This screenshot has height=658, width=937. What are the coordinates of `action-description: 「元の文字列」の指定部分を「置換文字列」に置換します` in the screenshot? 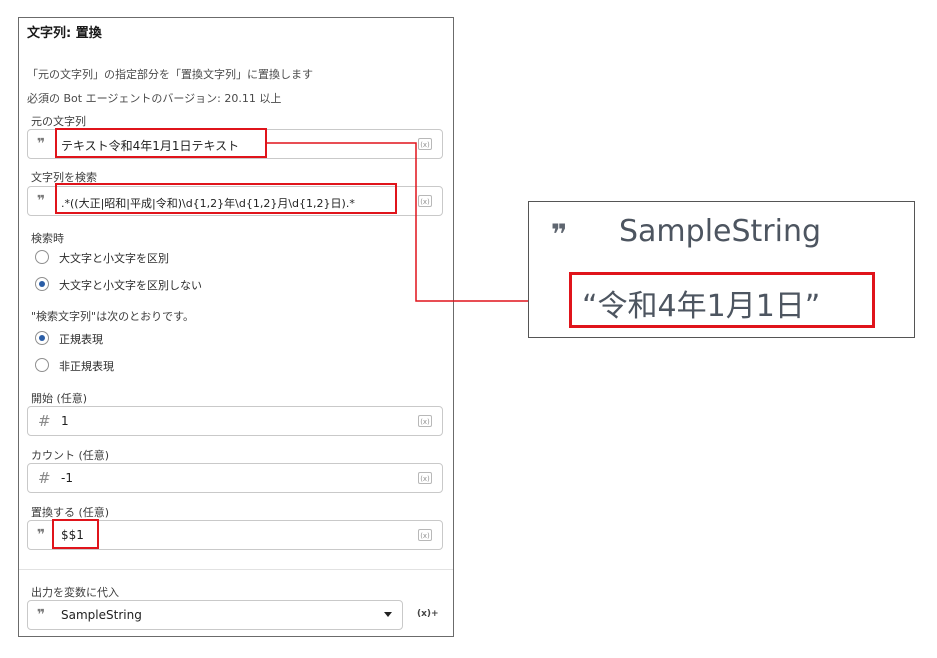 It's located at (170, 74).